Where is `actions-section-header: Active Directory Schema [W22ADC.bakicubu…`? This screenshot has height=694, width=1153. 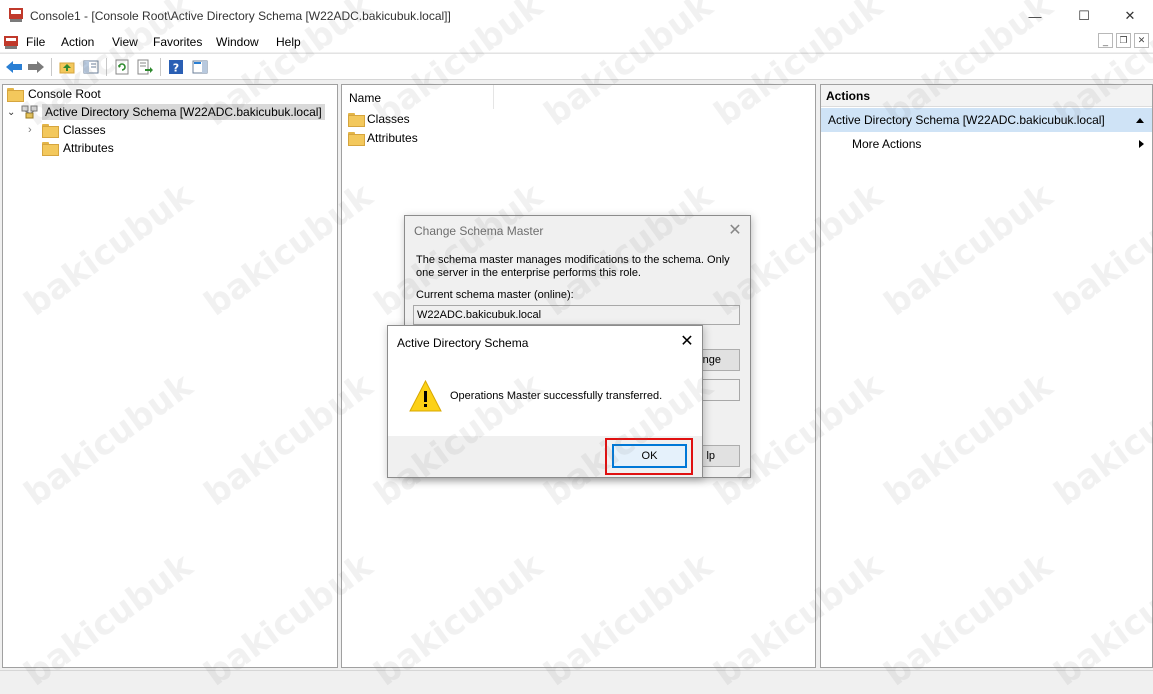
actions-section-header: Active Directory Schema [W22ADC.bakicubu… is located at coordinates (986, 120).